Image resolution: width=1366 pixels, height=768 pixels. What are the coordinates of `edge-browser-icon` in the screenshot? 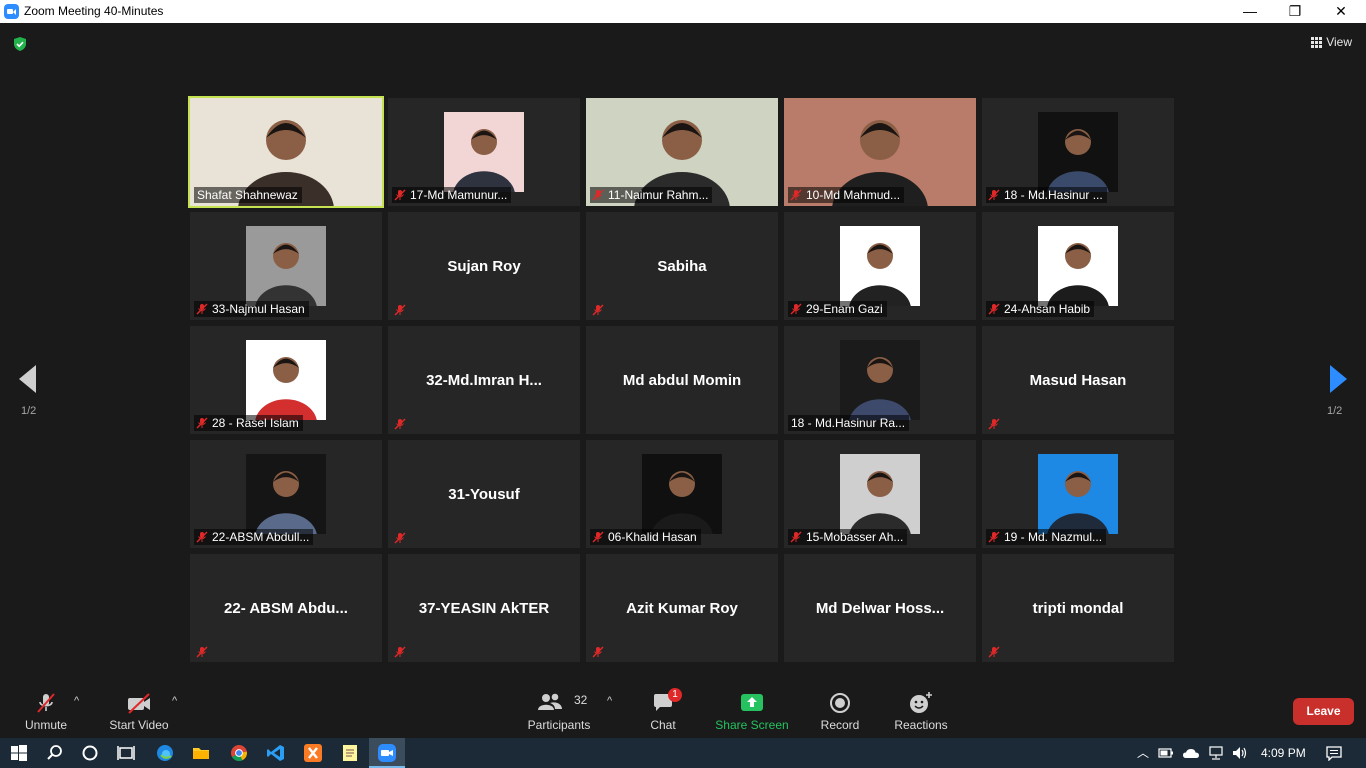 It's located at (165, 753).